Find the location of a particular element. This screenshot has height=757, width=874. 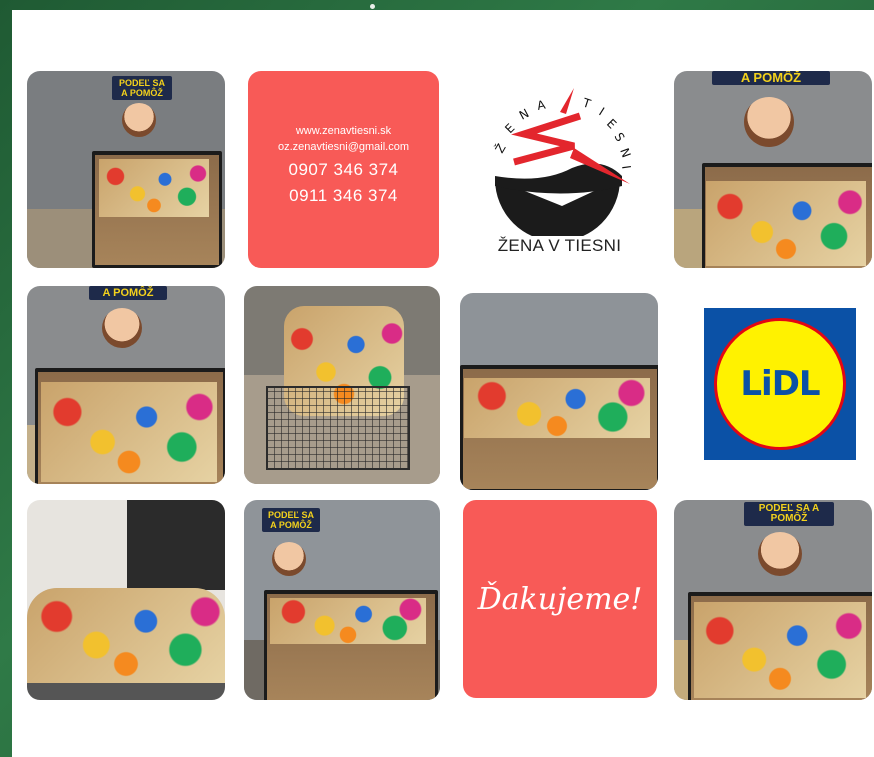

lidl-logo-icon: LiDL is located at coordinates (780, 384).